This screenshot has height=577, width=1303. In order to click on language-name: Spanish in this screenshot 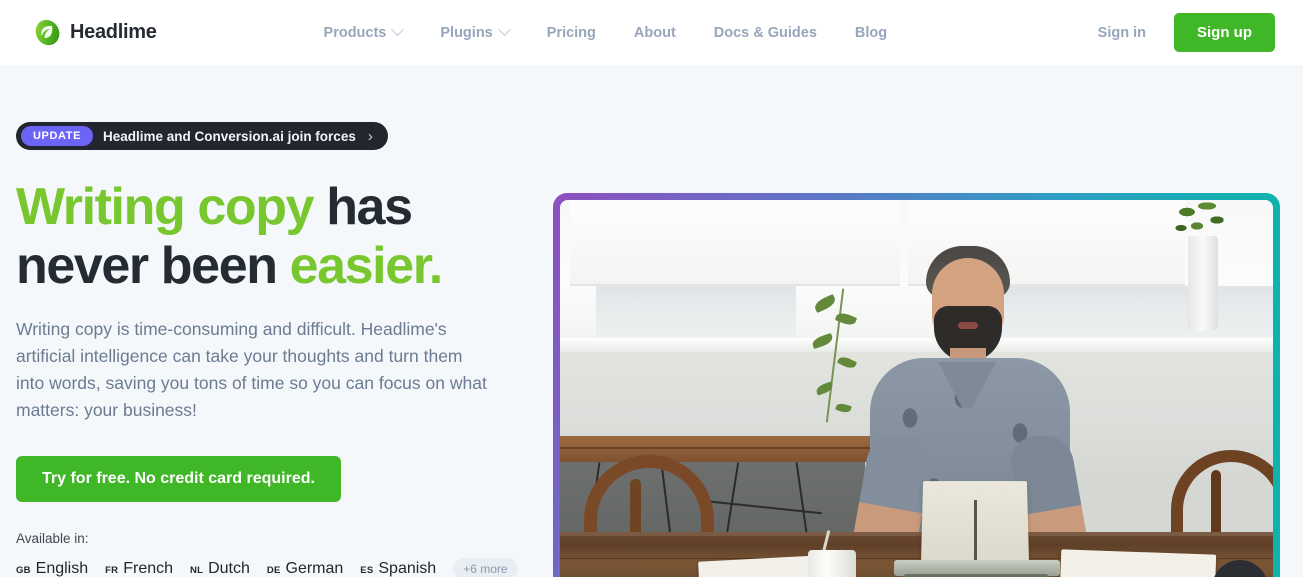, I will do `click(407, 568)`.